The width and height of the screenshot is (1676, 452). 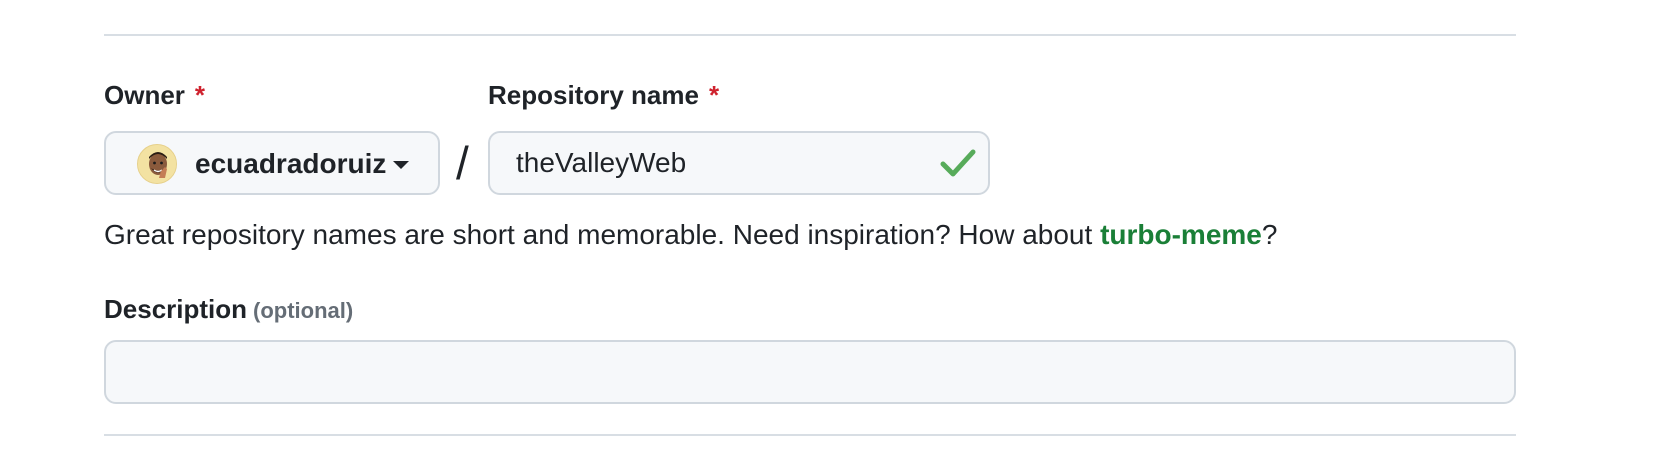 I want to click on top-divider, so click(x=810, y=35).